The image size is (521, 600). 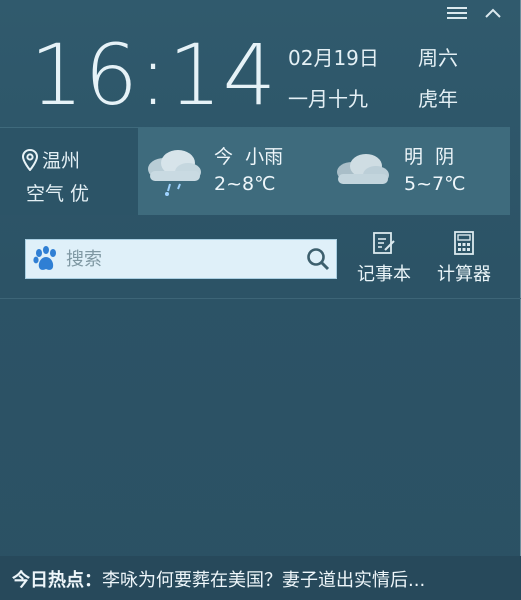 What do you see at coordinates (384, 258) in the screenshot?
I see `notepad-button: 记事本` at bounding box center [384, 258].